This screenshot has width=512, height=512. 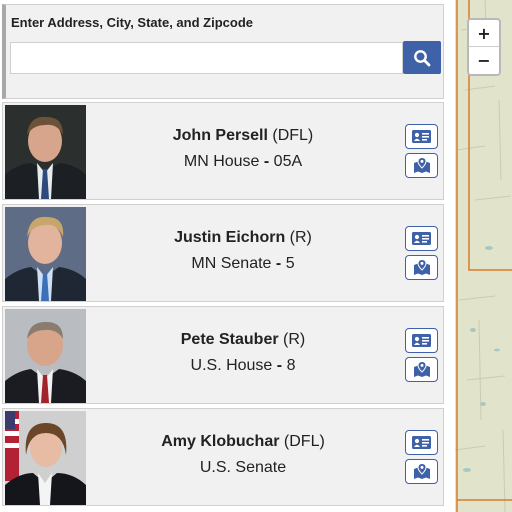 I want to click on search-button, so click(x=422, y=57).